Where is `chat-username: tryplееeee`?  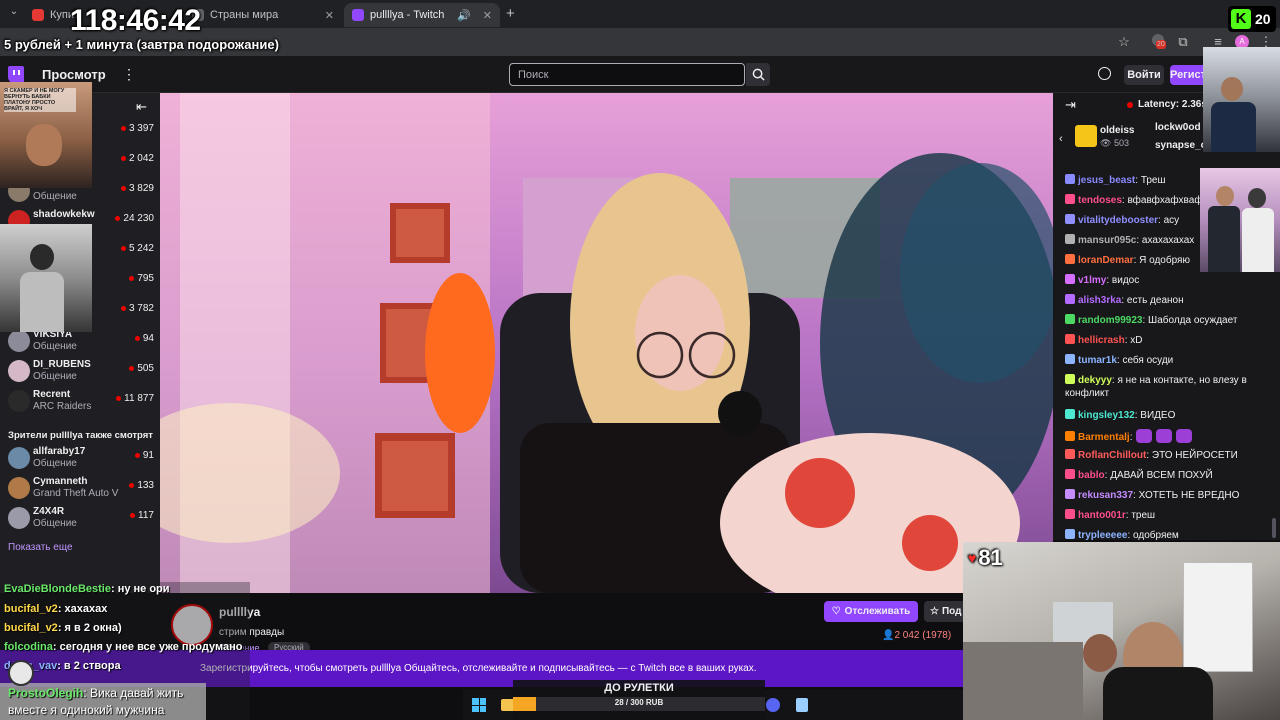
chat-username: tryplееeee is located at coordinates (1102, 535).